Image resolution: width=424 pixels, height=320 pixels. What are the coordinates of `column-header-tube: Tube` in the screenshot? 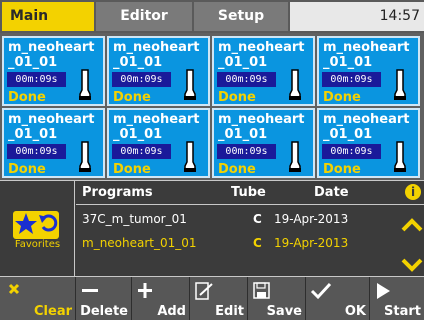 It's located at (248, 192).